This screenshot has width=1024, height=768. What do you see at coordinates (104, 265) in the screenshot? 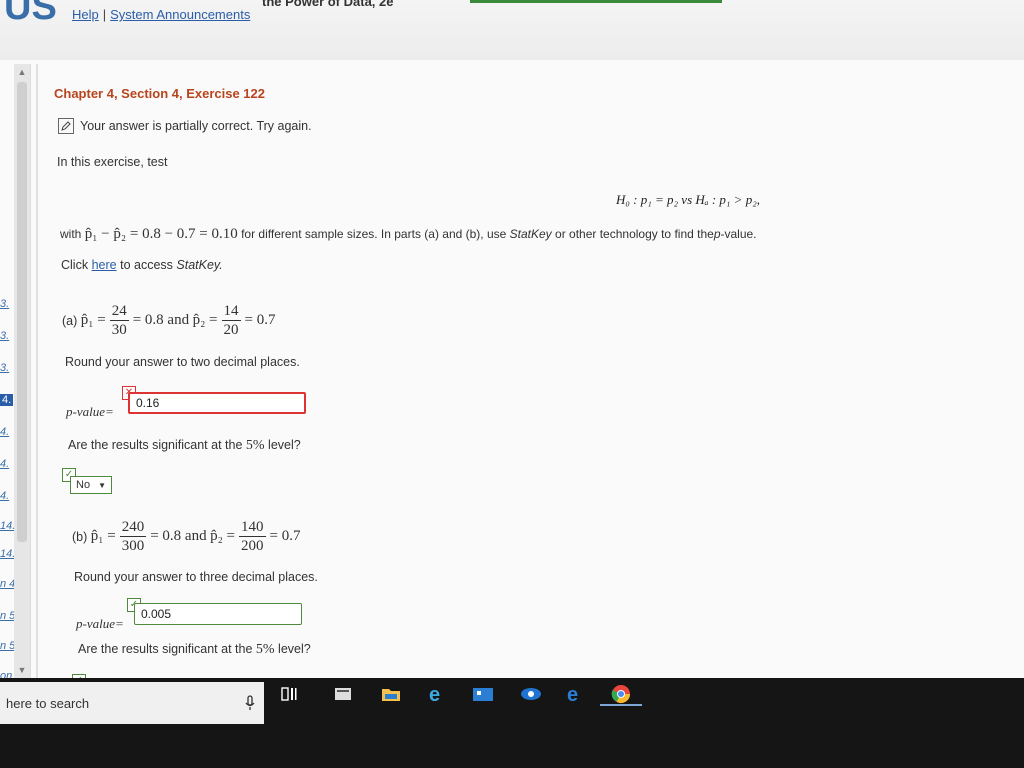
I see `statkey-here-link: here` at bounding box center [104, 265].